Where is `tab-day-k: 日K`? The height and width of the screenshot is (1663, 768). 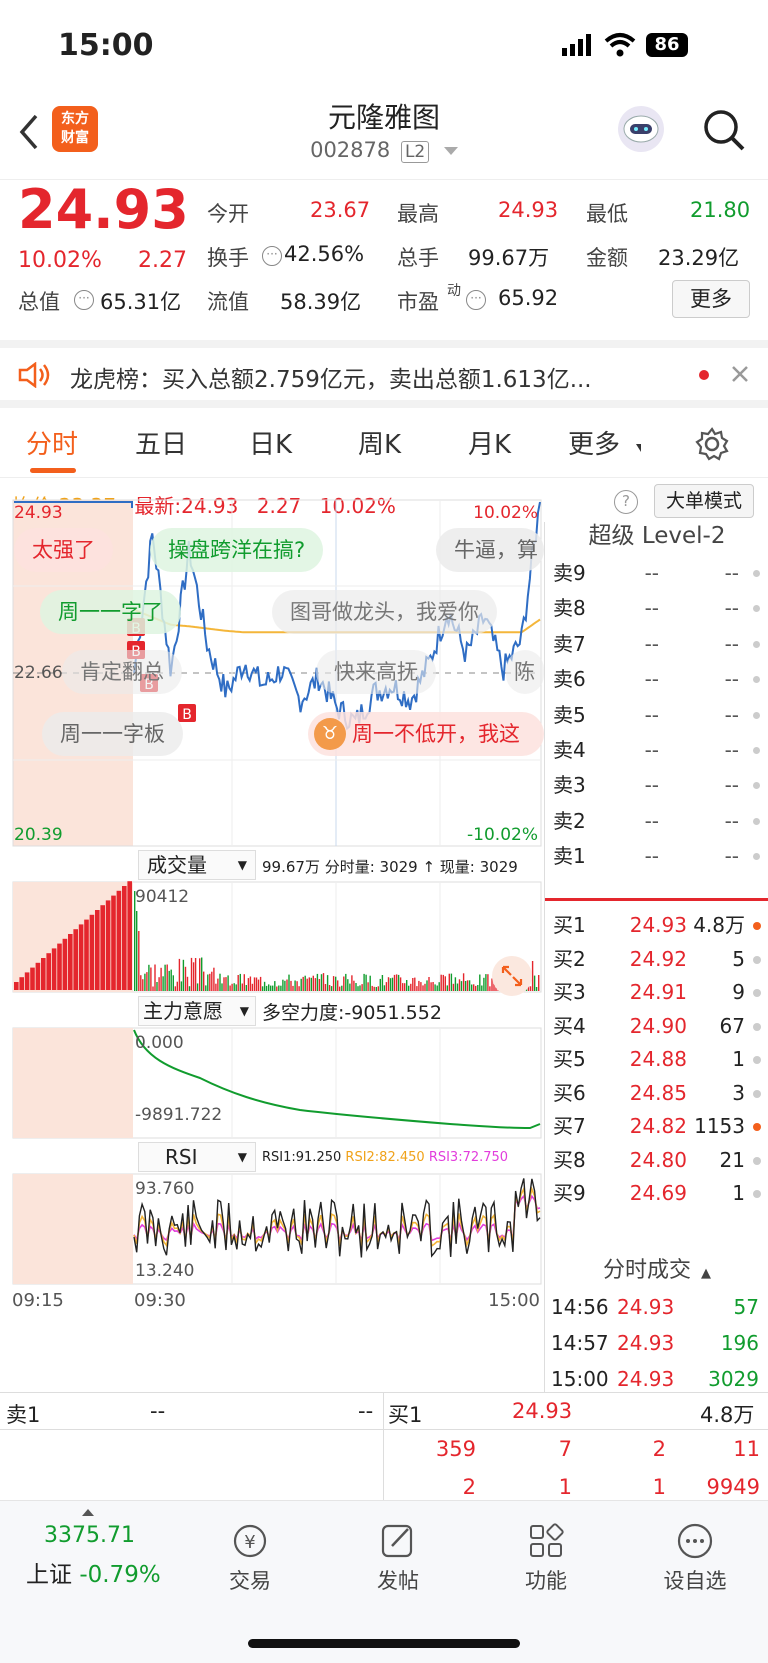 tab-day-k: 日K is located at coordinates (270, 442).